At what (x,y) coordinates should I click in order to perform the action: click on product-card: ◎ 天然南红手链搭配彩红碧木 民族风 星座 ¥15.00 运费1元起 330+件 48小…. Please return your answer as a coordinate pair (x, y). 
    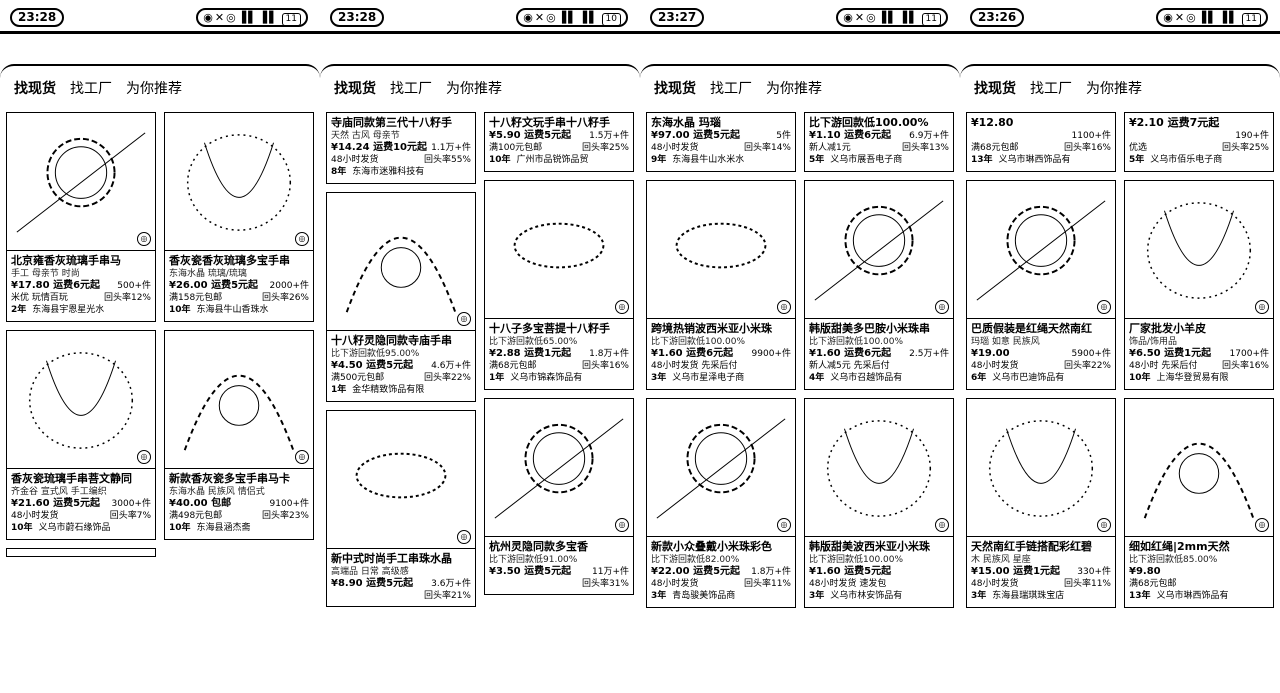
    Looking at the image, I should click on (1041, 503).